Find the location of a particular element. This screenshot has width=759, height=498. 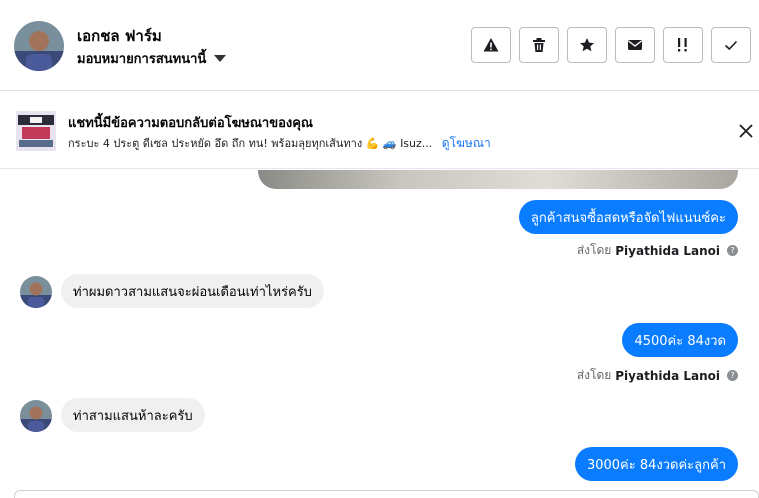

delete-button is located at coordinates (539, 45).